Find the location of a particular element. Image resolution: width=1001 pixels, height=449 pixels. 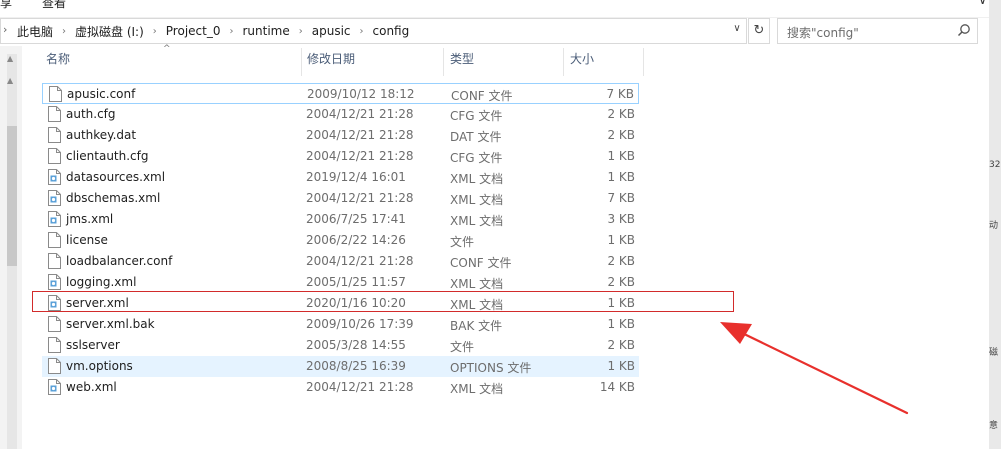

background-text: 意 is located at coordinates (994, 426).